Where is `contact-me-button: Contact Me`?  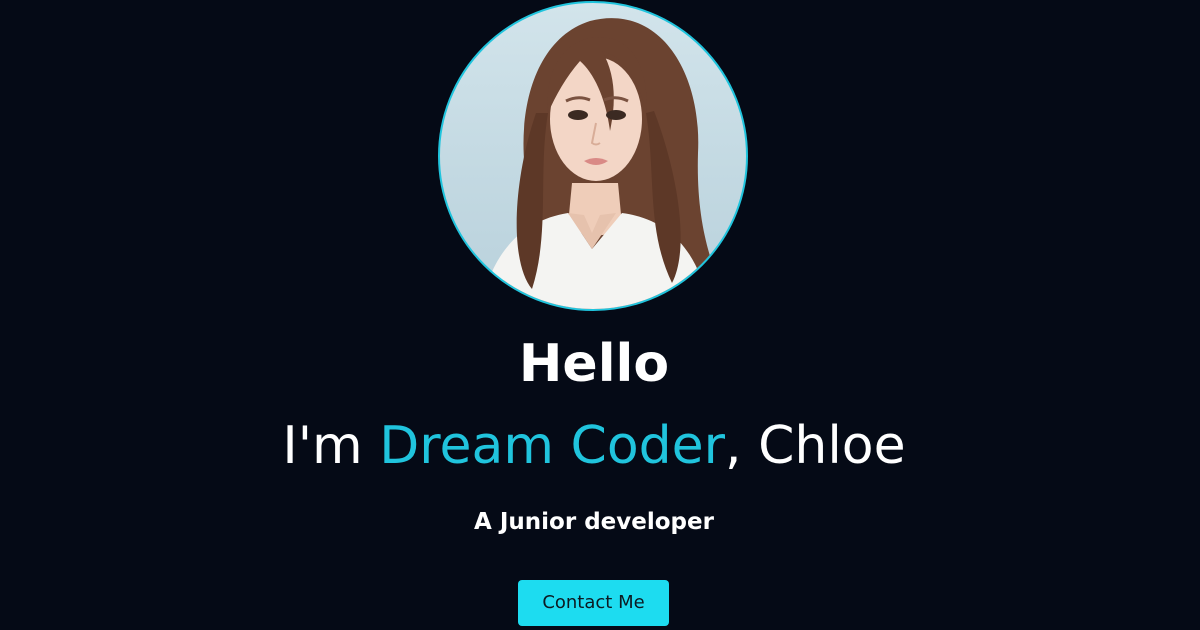 contact-me-button: Contact Me is located at coordinates (593, 603).